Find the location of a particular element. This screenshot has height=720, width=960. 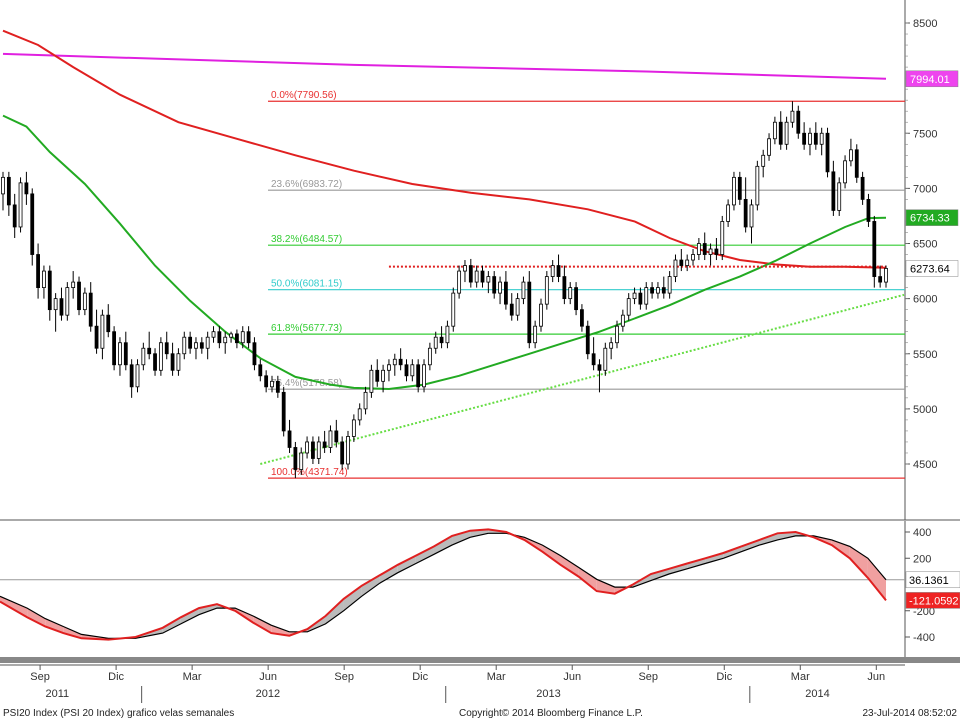

fib-61-8-label: 61.8%(5677.73) is located at coordinates (306, 328).